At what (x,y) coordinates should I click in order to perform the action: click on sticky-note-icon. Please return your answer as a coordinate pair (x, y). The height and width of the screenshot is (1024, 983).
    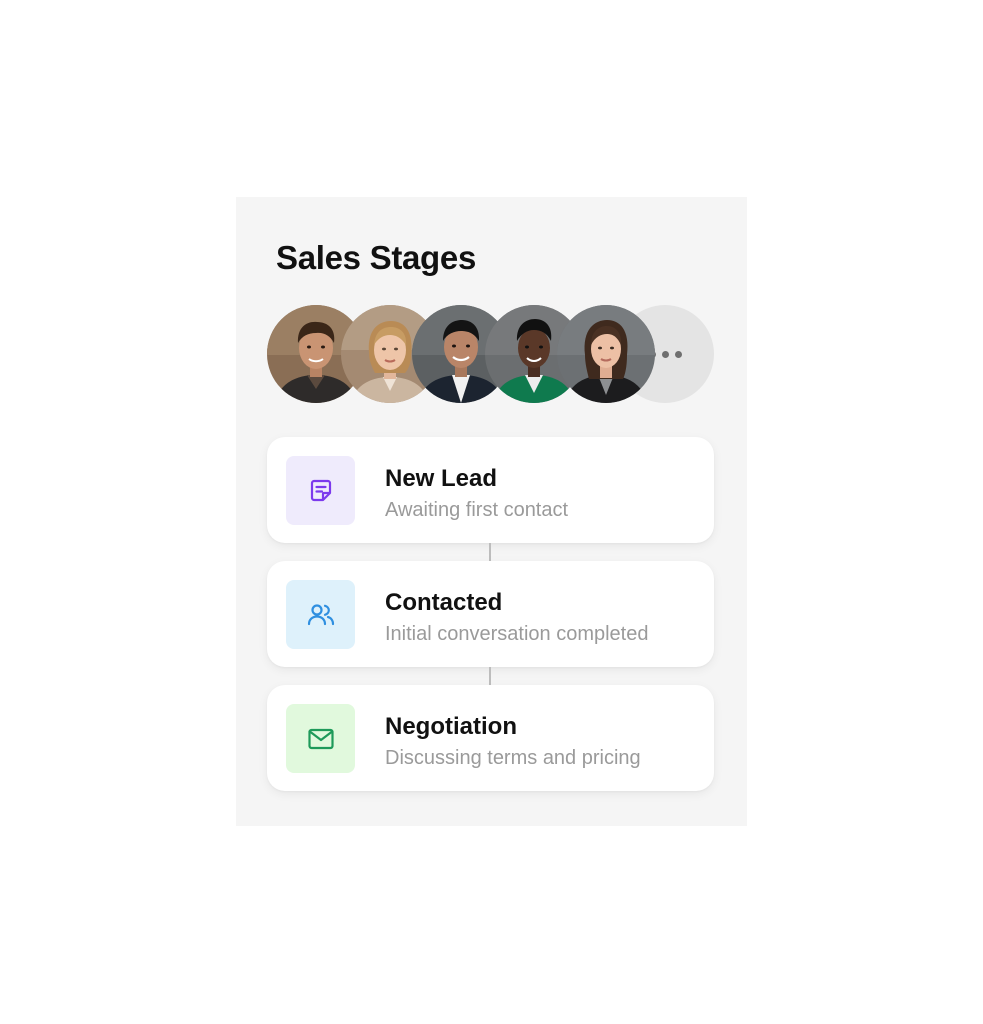
    Looking at the image, I should click on (320, 490).